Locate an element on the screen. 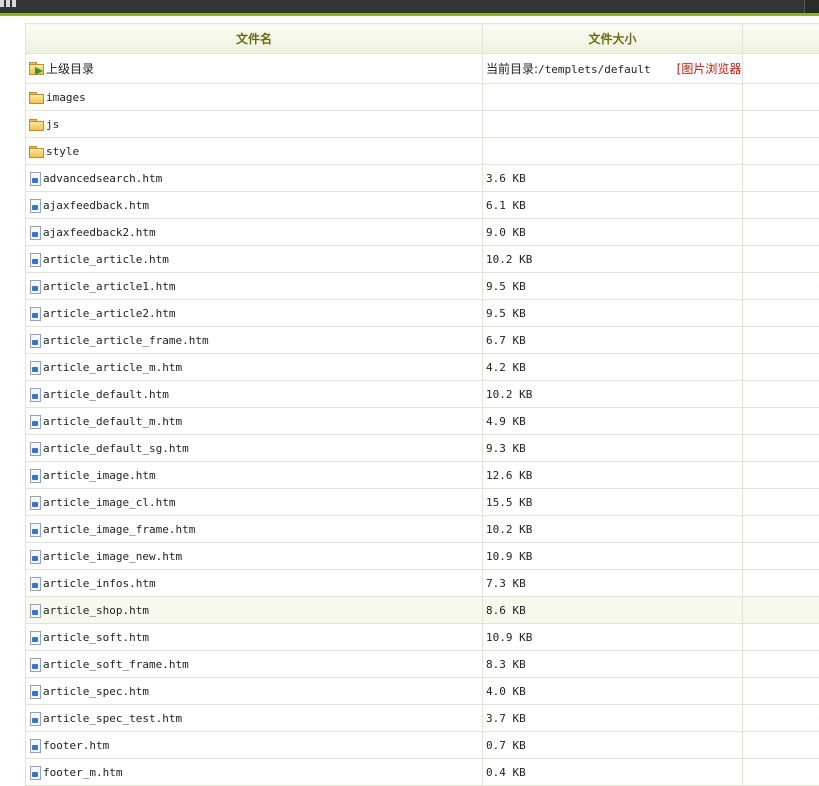 The image size is (819, 786). file-name: article_shop.htm is located at coordinates (96, 610).